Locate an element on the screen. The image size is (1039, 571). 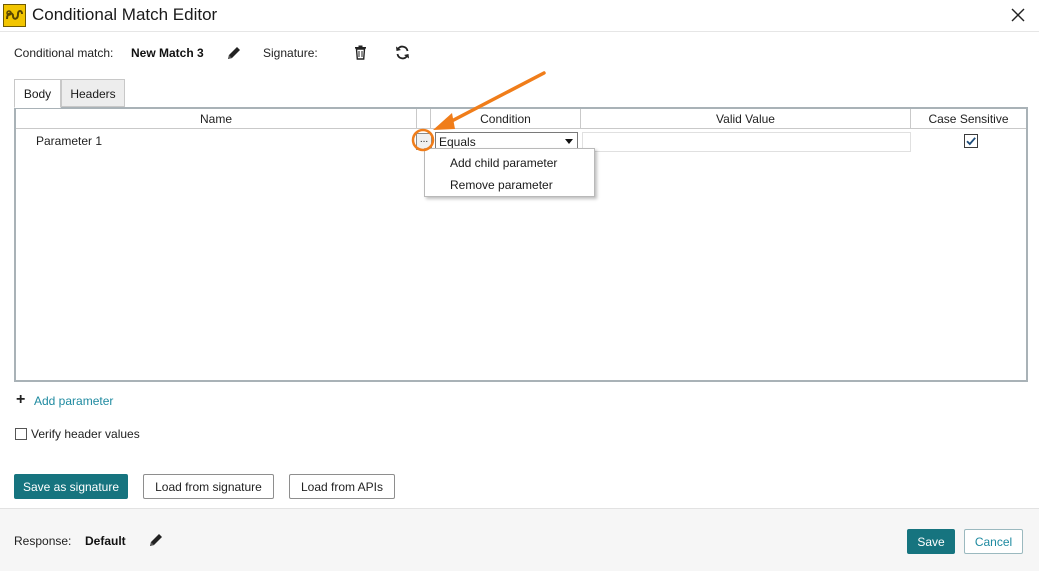
tab-headers: Headers is located at coordinates (93, 93).